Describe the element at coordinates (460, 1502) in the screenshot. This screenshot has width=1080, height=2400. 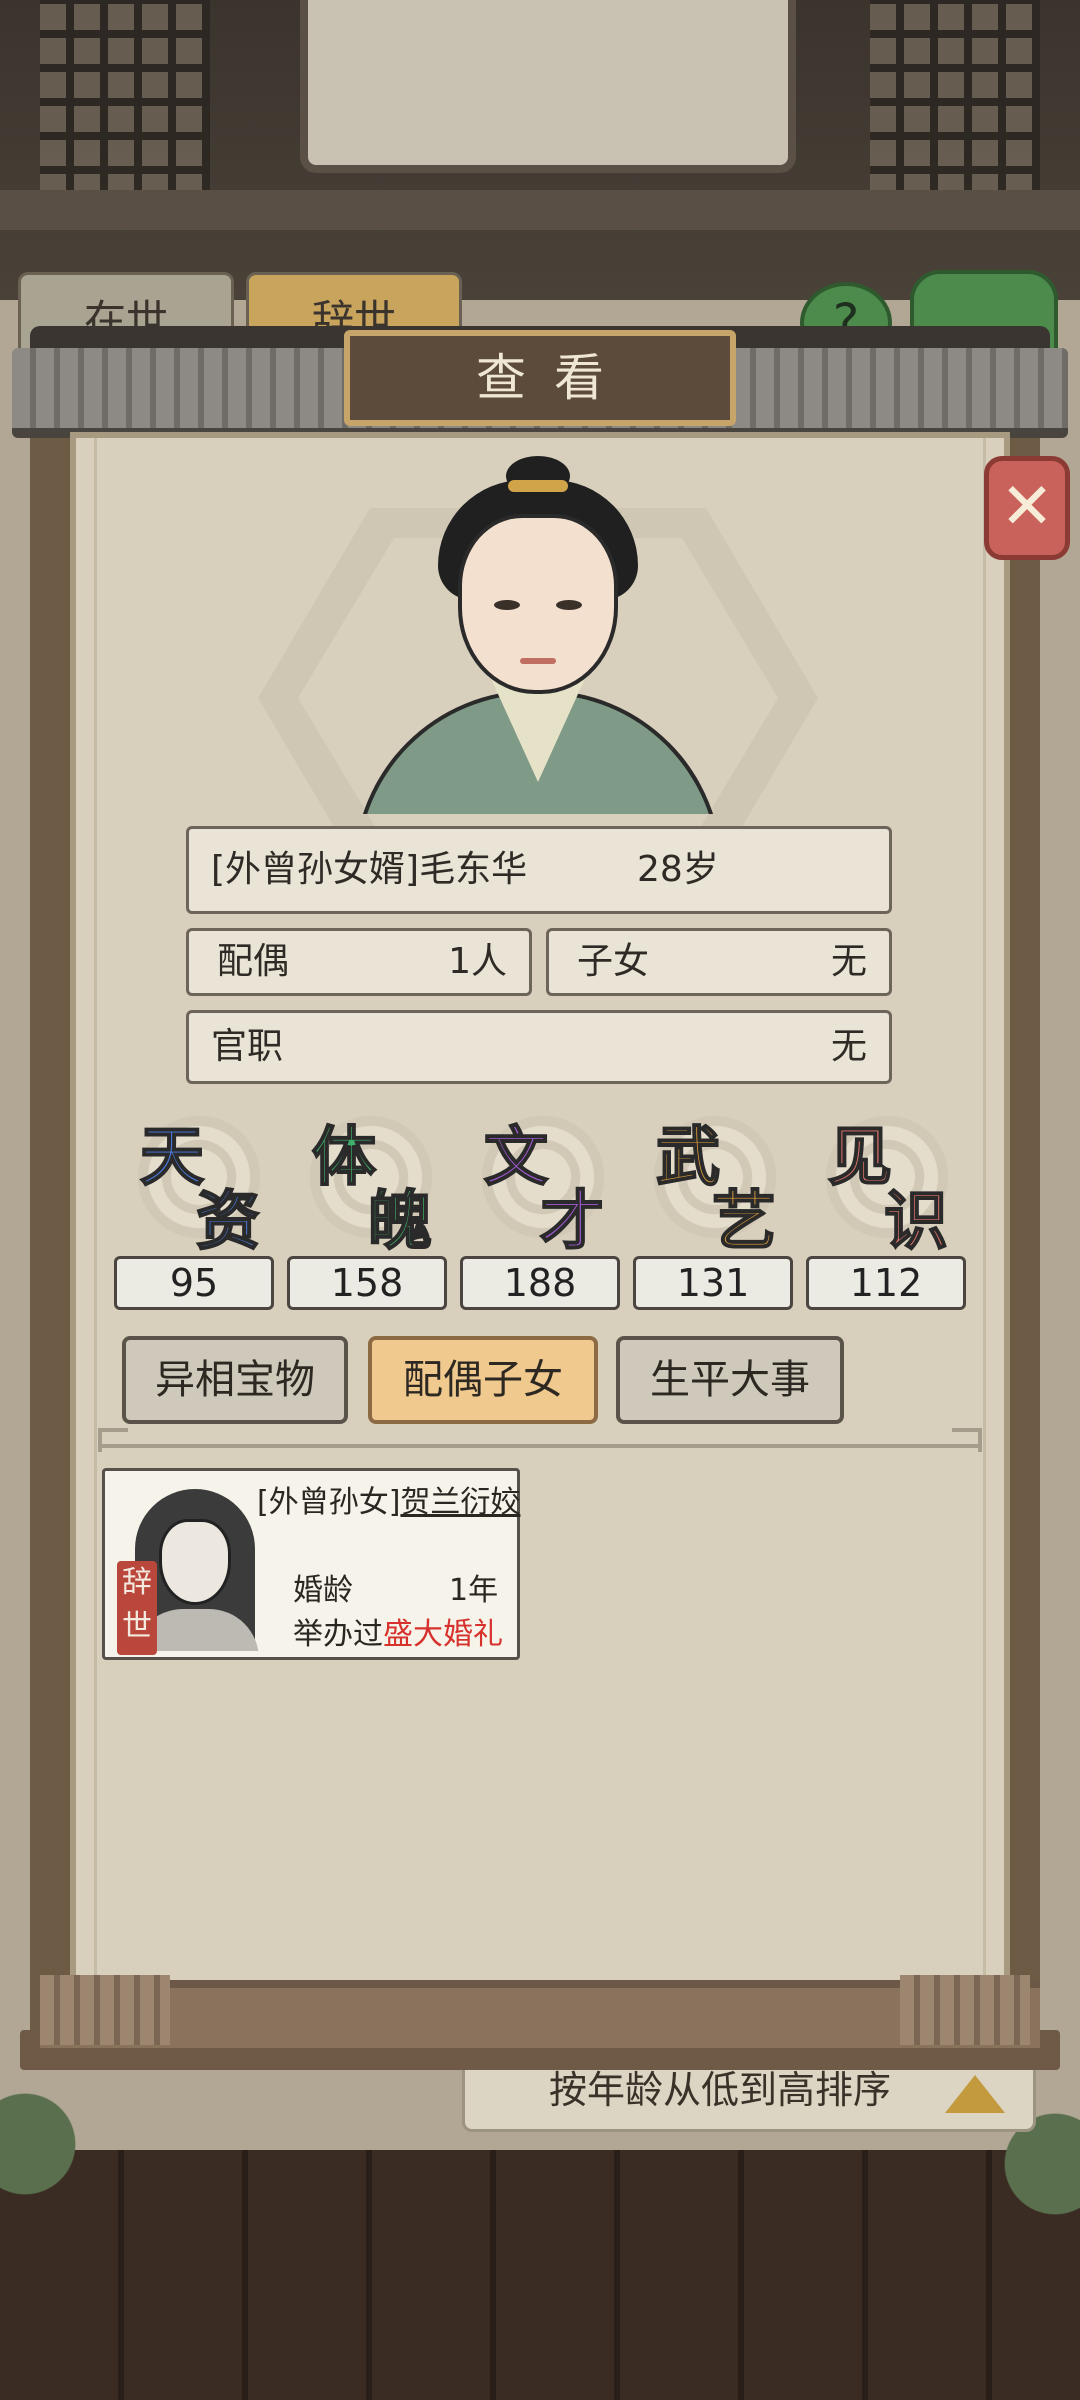
I see `spouse-name-link: 贺兰衍姣` at that location.